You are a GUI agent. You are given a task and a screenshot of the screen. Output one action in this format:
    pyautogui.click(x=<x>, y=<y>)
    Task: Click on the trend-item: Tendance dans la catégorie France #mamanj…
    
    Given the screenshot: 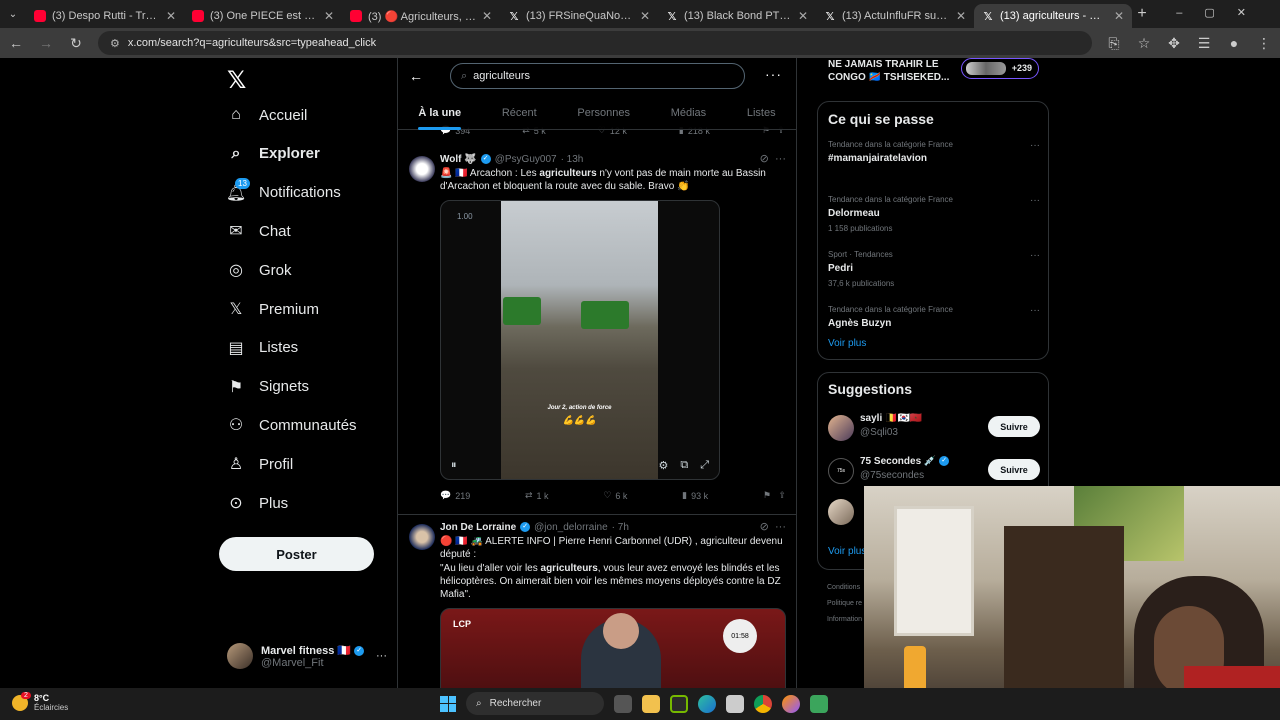 What is the action you would take?
    pyautogui.click(x=934, y=152)
    